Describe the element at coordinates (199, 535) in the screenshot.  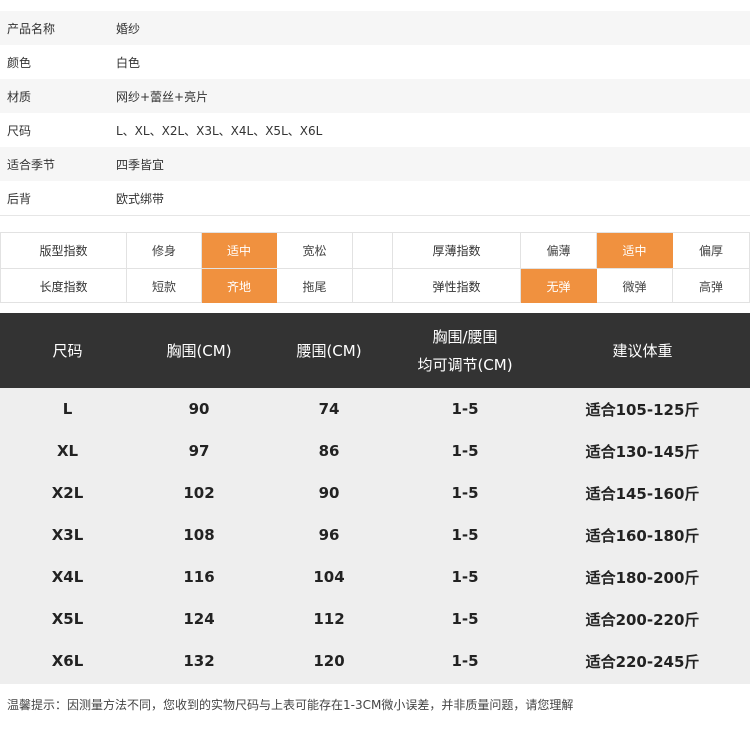
I see `bust-cell: 108` at that location.